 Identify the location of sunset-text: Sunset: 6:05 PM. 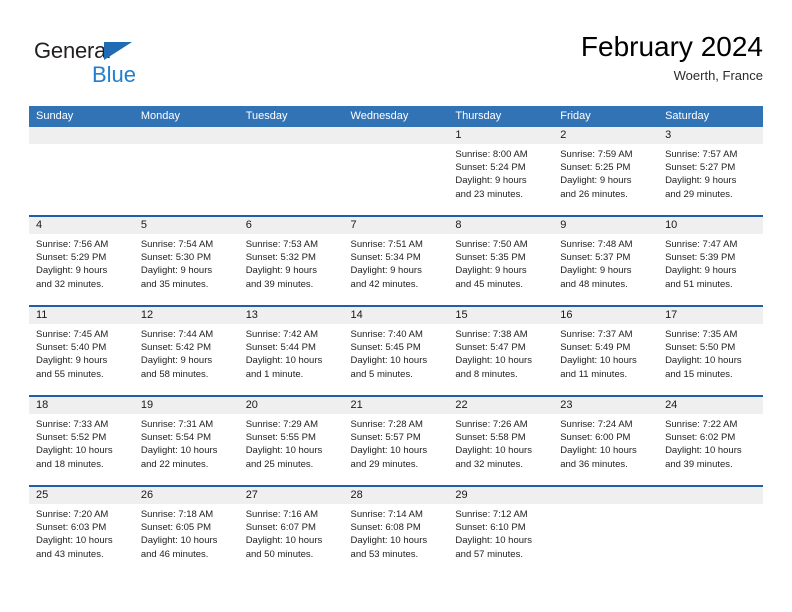
(176, 528).